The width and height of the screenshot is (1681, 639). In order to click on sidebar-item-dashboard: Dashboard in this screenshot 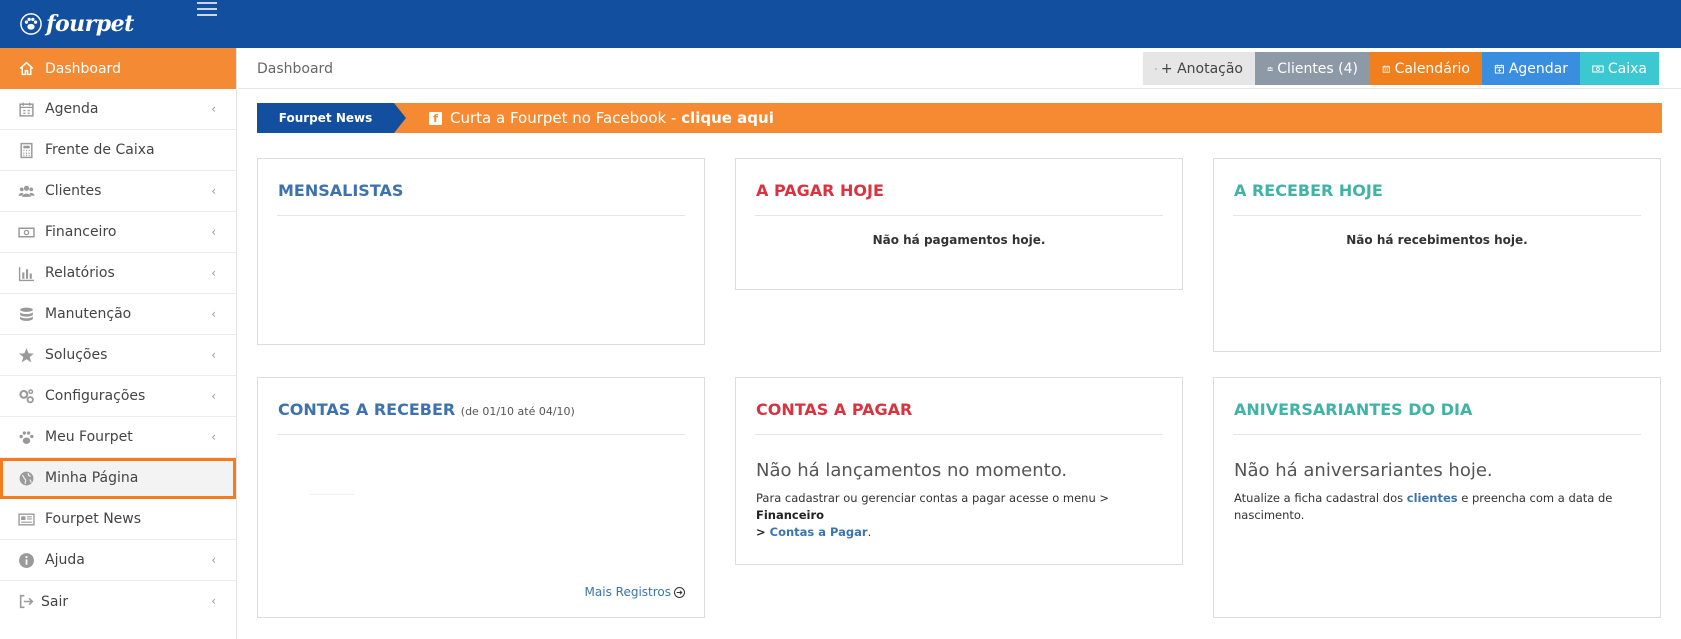, I will do `click(118, 68)`.